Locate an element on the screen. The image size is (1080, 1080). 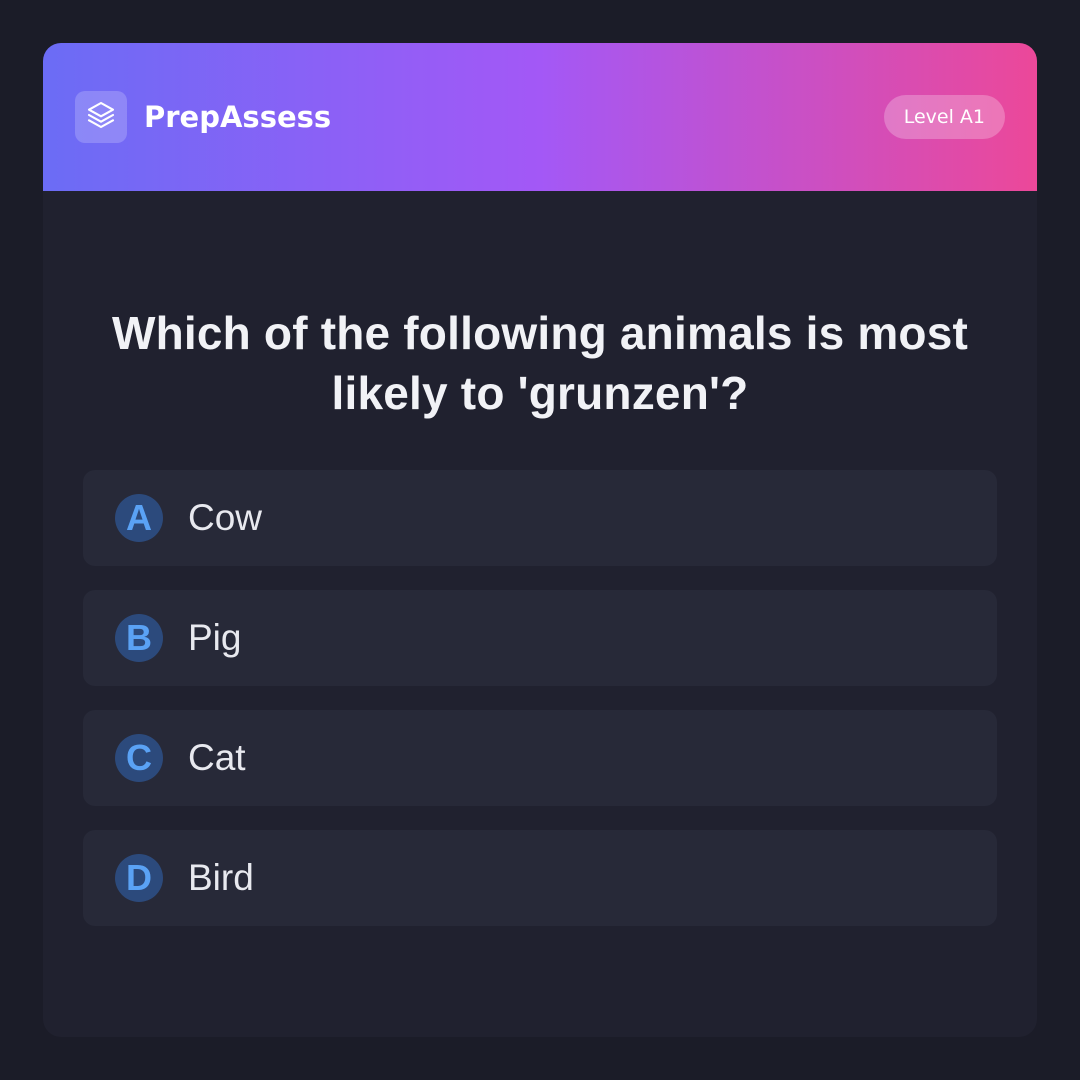
option-d-button: D Bird is located at coordinates (540, 878).